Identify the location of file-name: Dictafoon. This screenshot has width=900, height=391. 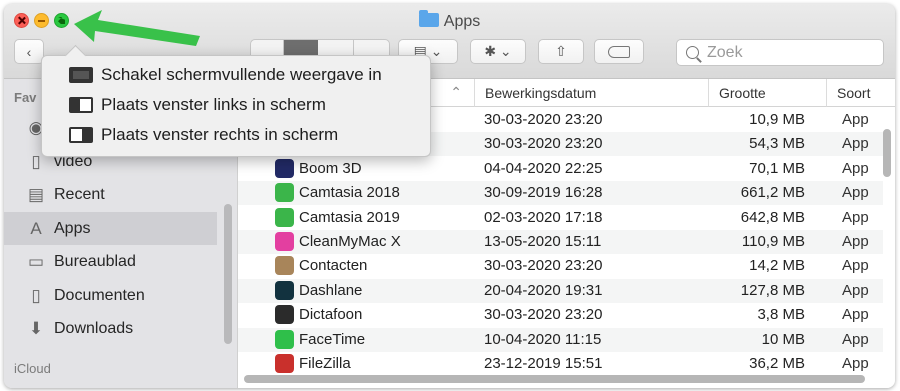
(331, 315).